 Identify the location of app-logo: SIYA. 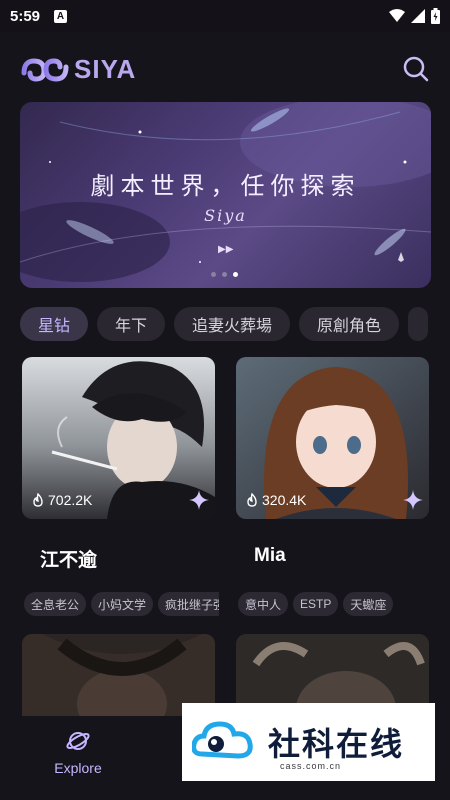
(78, 69).